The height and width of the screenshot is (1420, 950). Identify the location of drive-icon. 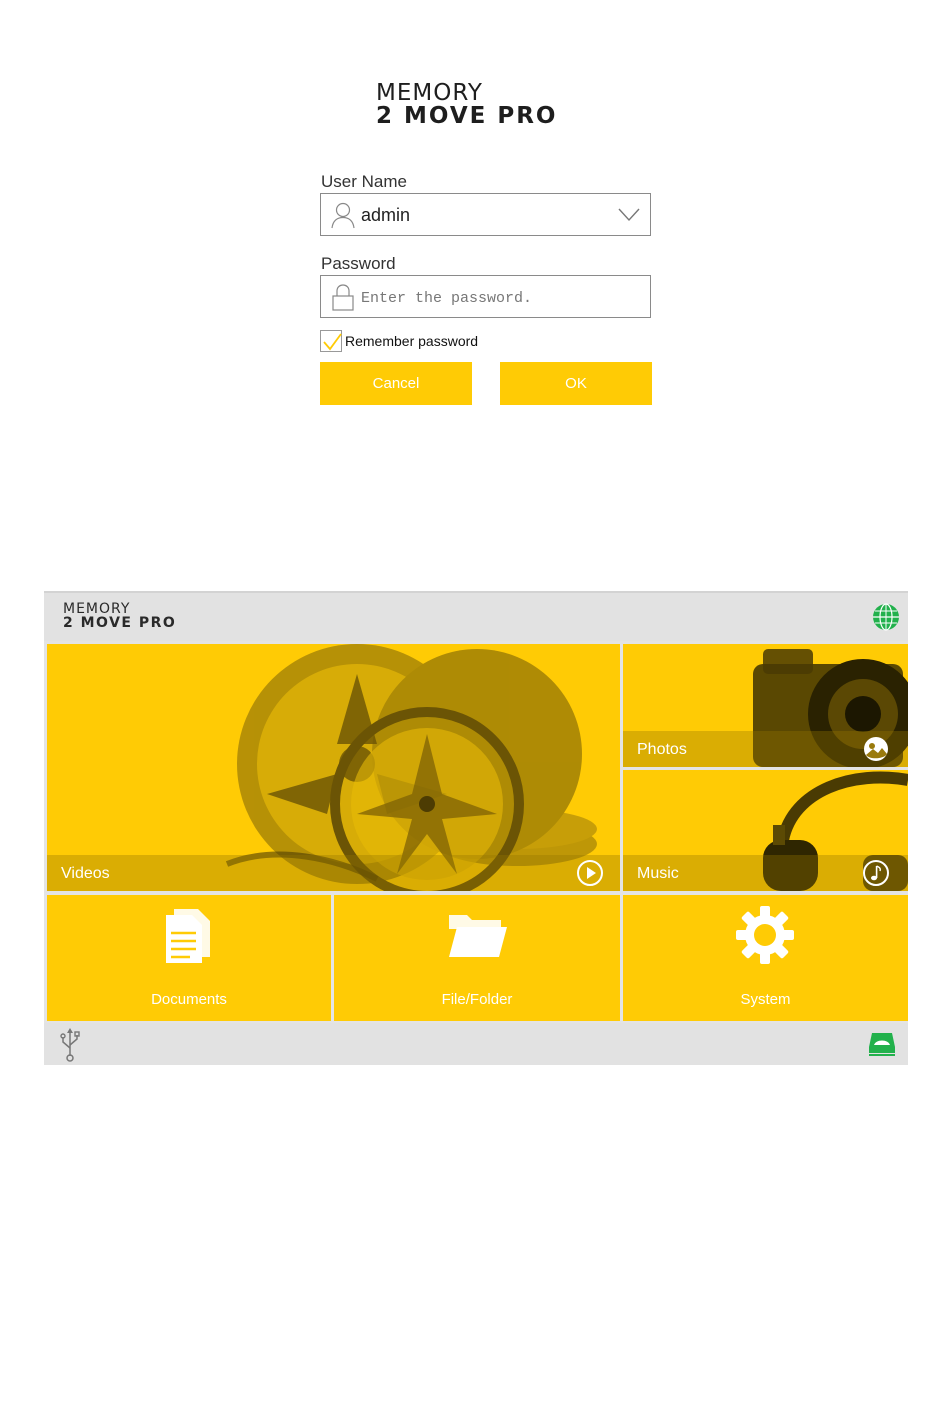
(882, 1044).